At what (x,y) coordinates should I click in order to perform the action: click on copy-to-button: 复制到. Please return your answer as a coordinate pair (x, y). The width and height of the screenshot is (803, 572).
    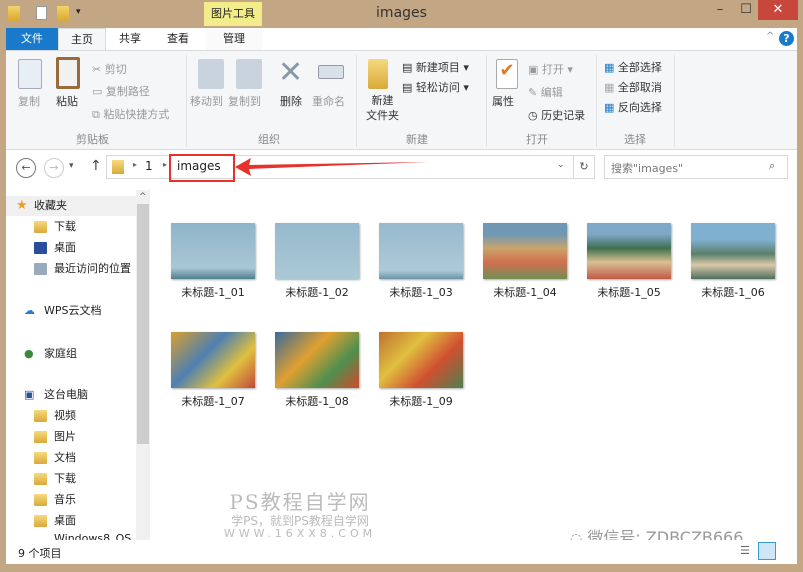
    Looking at the image, I should click on (244, 101).